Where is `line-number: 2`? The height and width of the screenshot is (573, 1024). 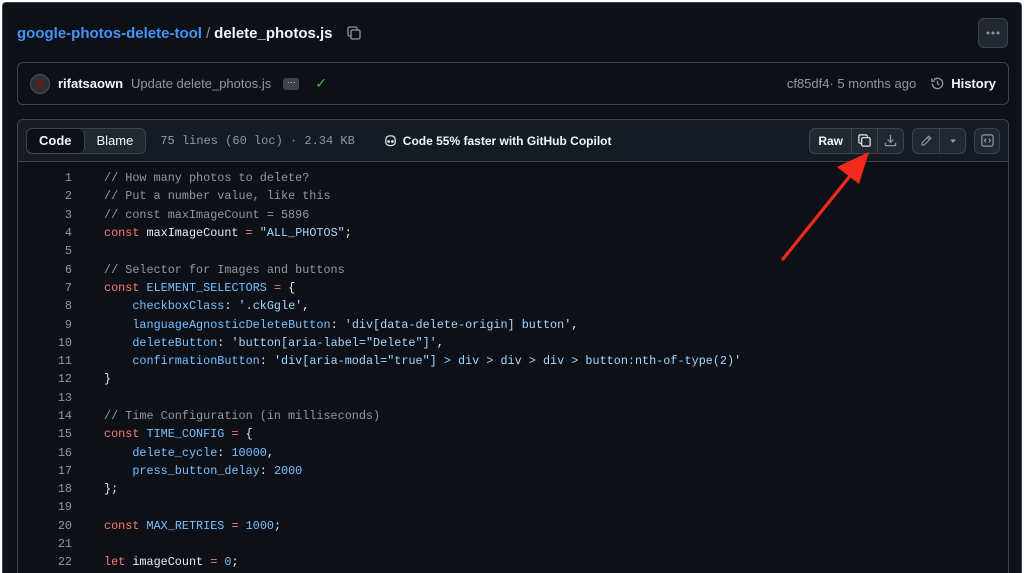 line-number: 2 is located at coordinates (45, 196).